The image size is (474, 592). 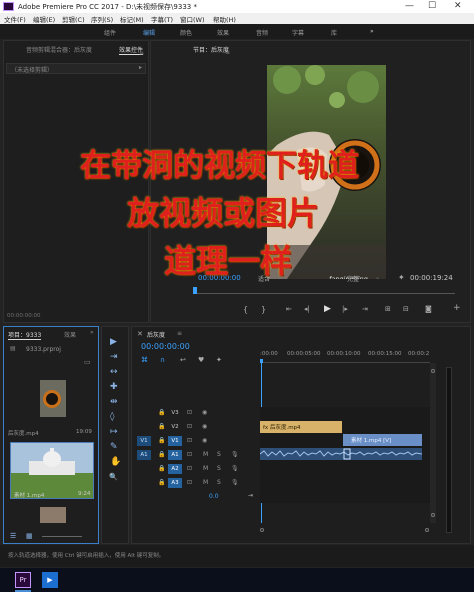 I want to click on timeline-settings-icon: ✦, so click(x=219, y=360).